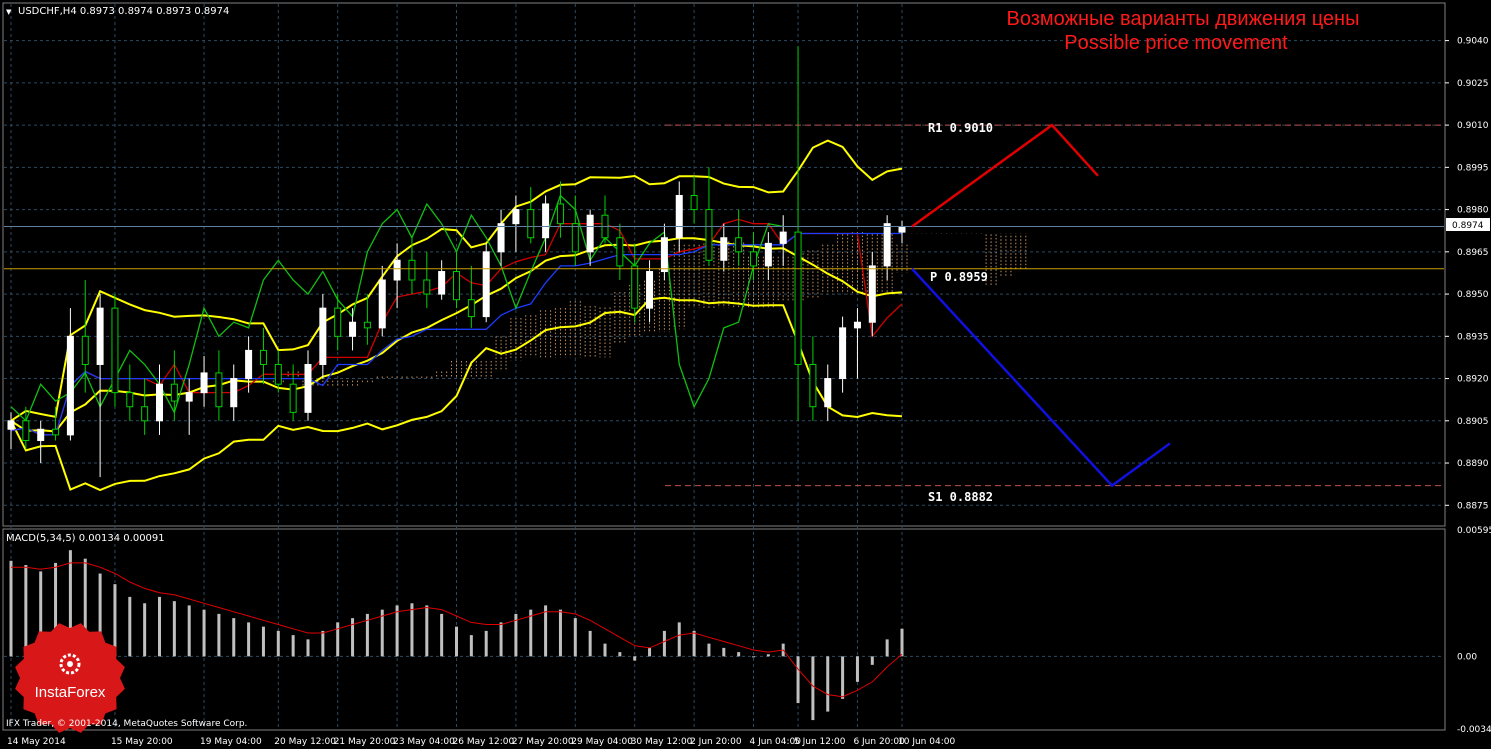  What do you see at coordinates (1473, 337) in the screenshot?
I see `price-tick-label: 0.8935` at bounding box center [1473, 337].